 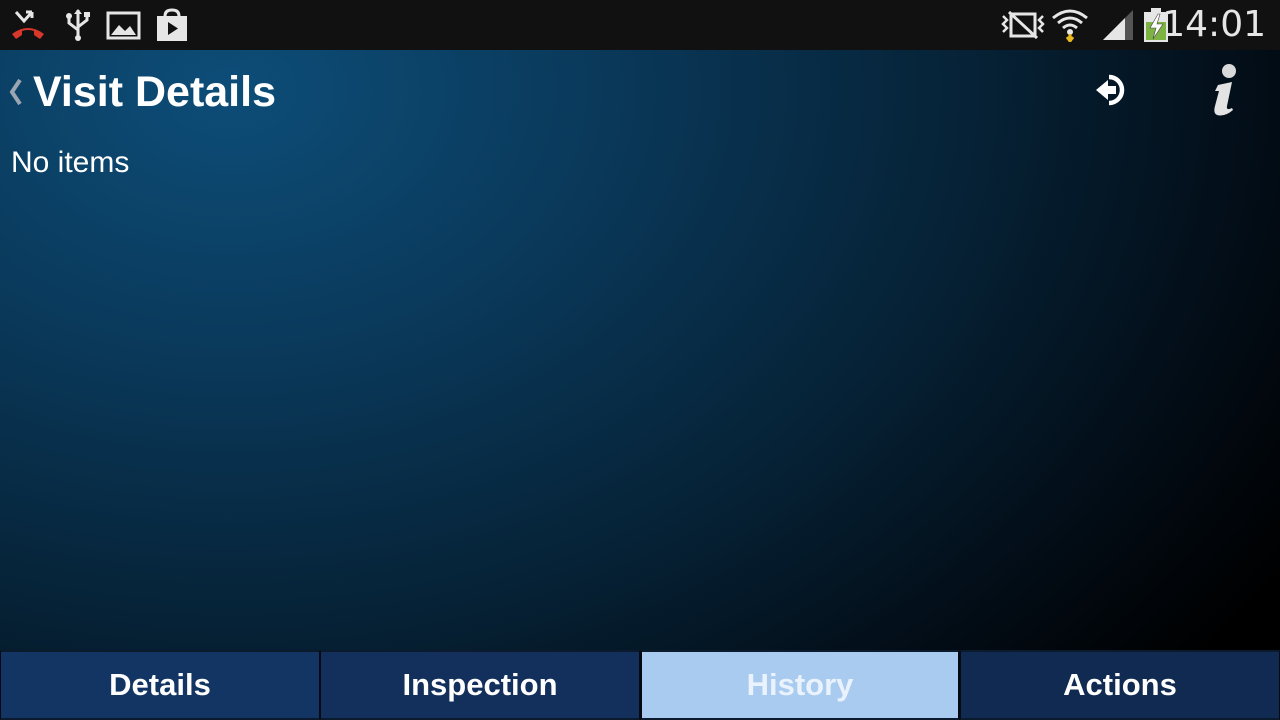 I want to click on logout-icon, so click(x=1111, y=90).